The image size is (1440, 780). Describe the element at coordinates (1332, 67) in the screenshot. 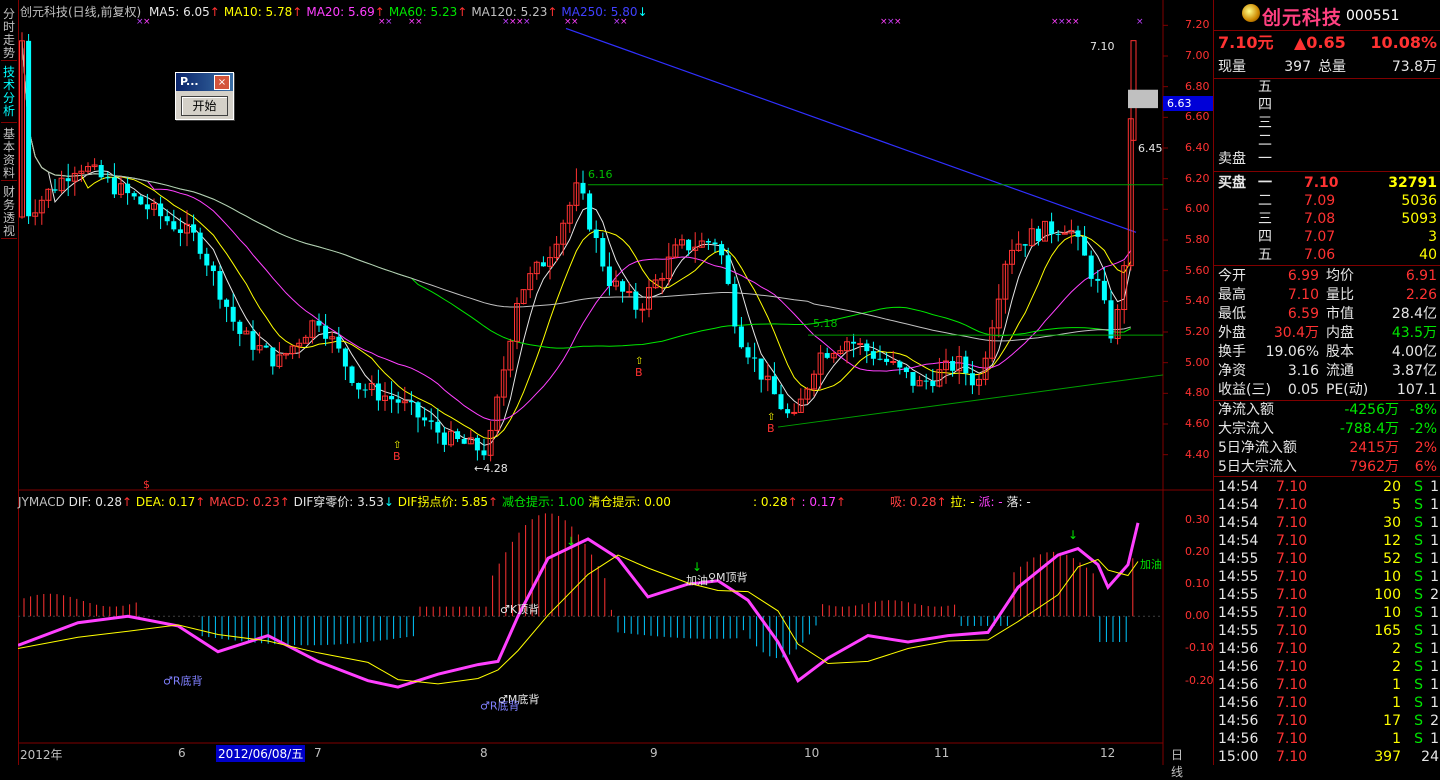

I see `zongliang-label: 总量` at that location.